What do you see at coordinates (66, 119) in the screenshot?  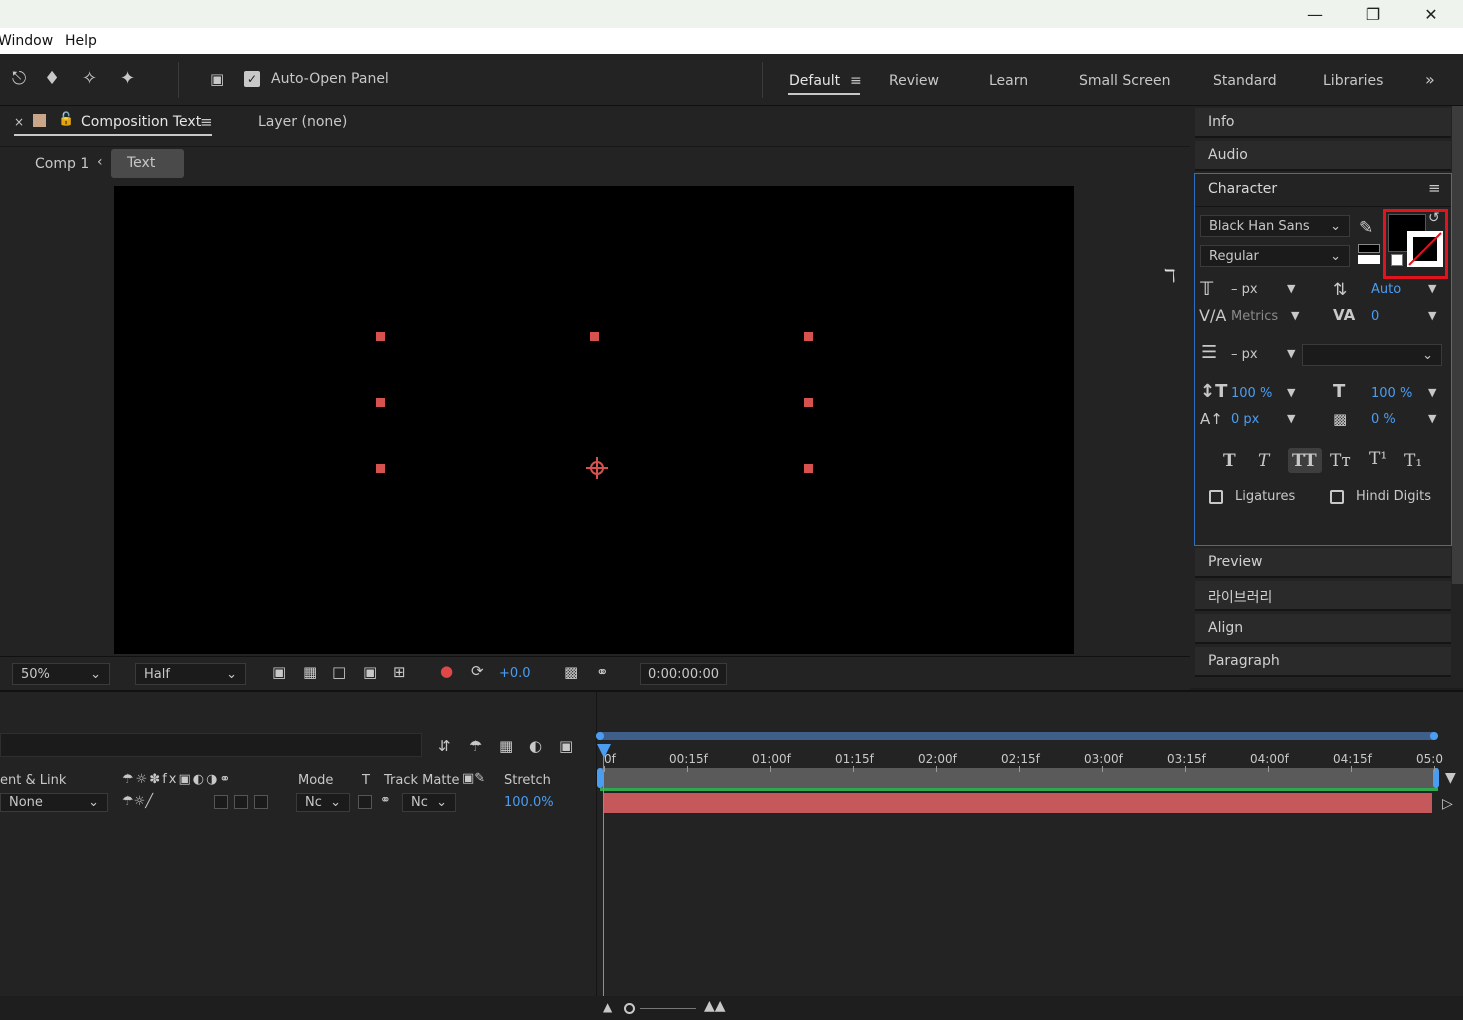 I see `lock-icon: 🔓` at bounding box center [66, 119].